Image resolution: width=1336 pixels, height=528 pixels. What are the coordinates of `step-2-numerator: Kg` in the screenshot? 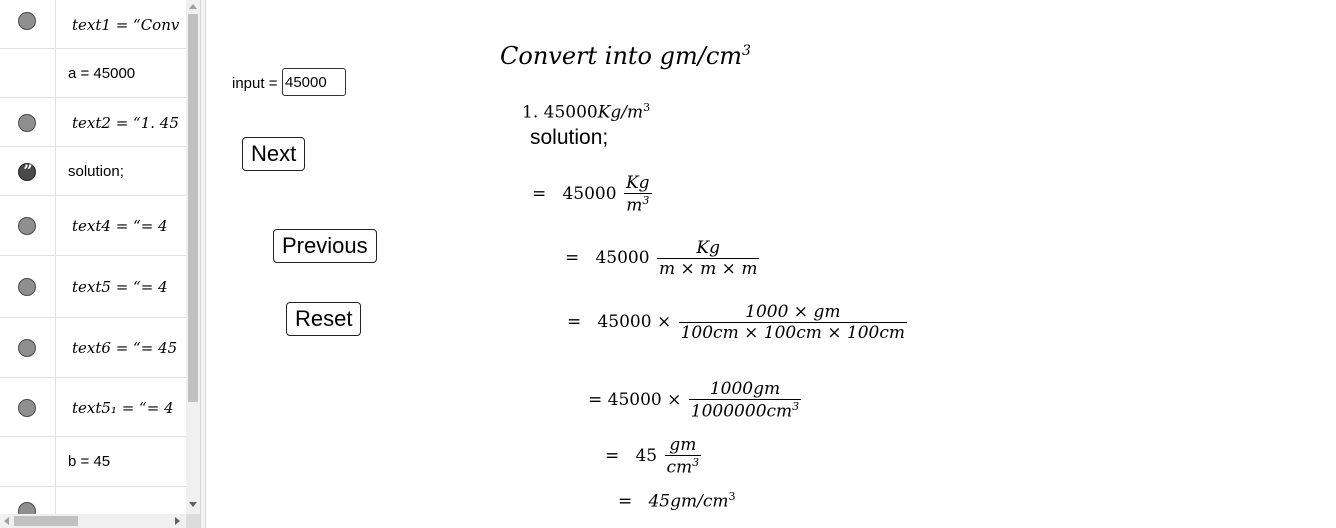 It's located at (708, 248).